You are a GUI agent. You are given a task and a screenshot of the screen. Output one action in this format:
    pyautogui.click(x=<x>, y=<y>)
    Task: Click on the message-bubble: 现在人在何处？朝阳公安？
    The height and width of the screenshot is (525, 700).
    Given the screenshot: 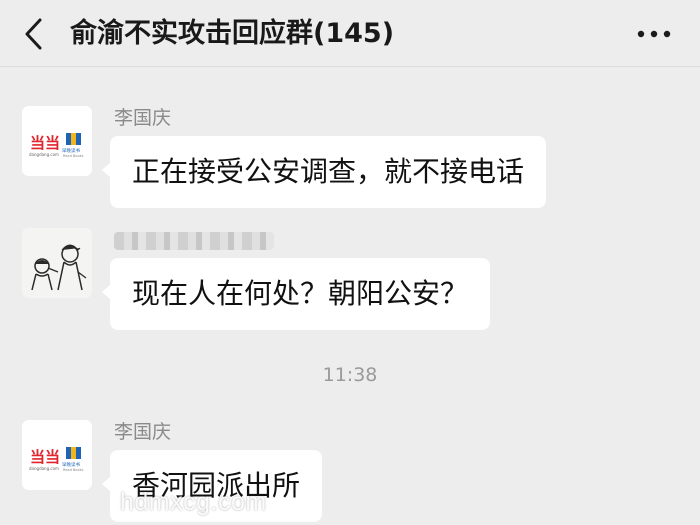 What is the action you would take?
    pyautogui.click(x=296, y=294)
    